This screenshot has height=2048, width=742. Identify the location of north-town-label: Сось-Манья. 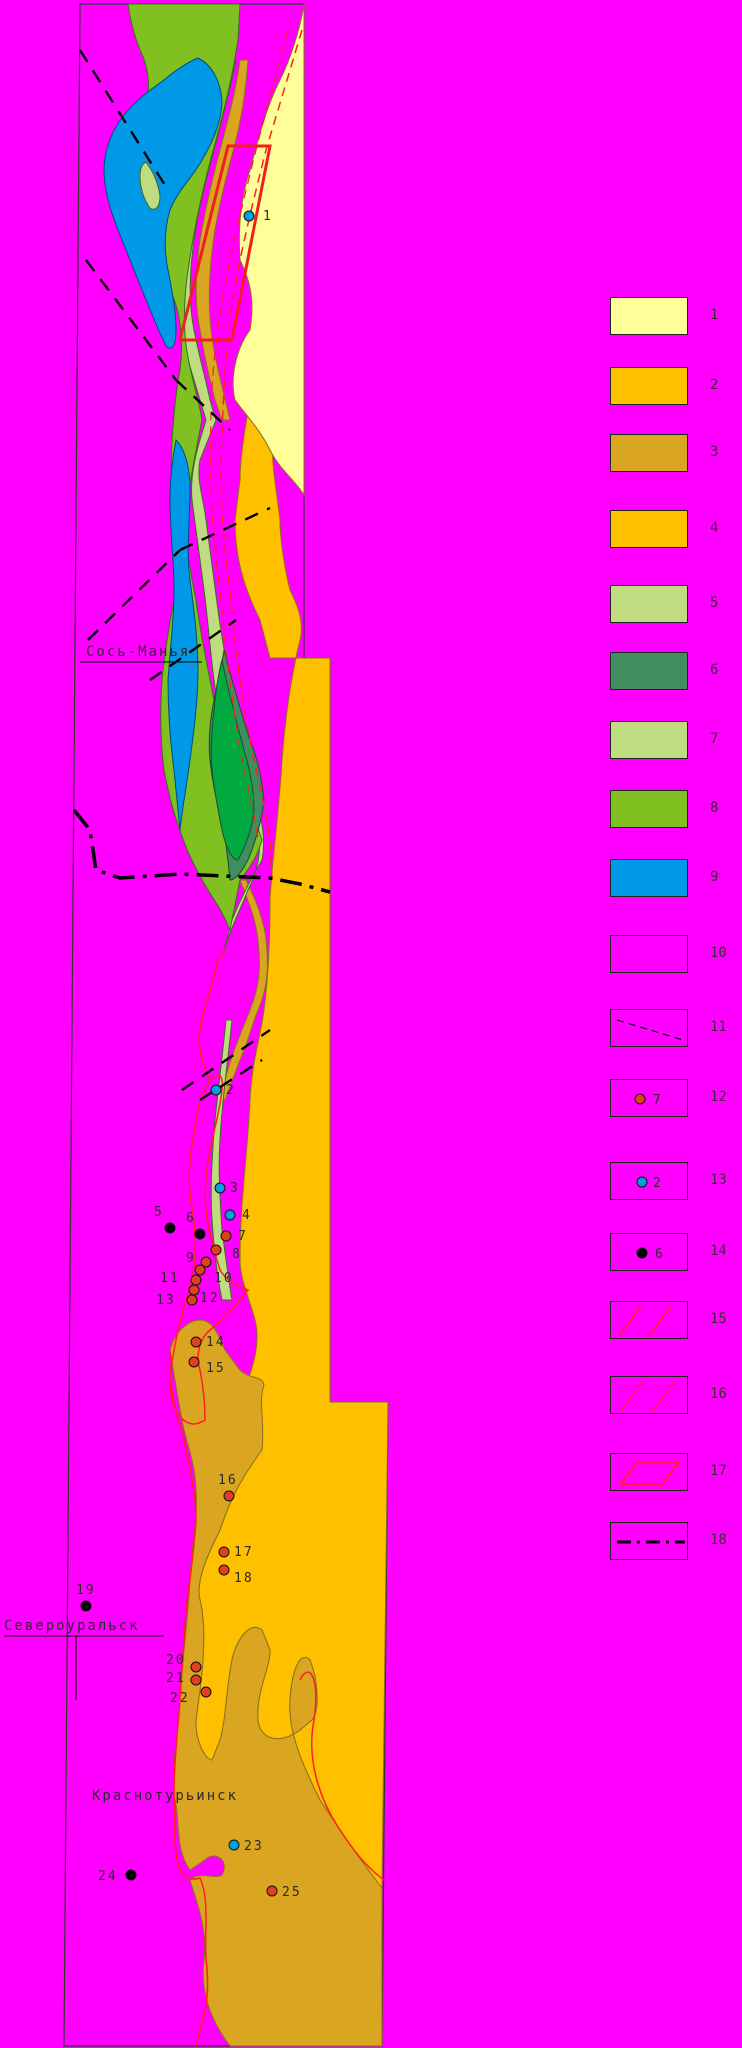
(138, 652).